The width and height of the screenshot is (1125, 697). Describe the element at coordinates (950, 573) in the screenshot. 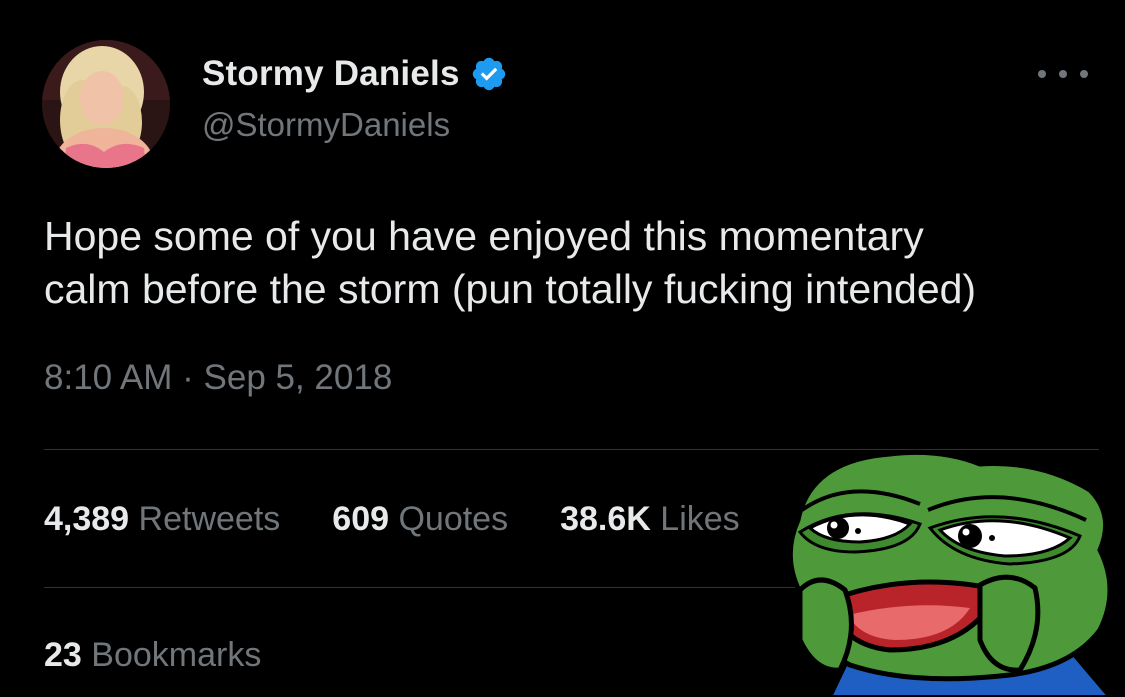

I see `pepe-frog-sticker` at that location.